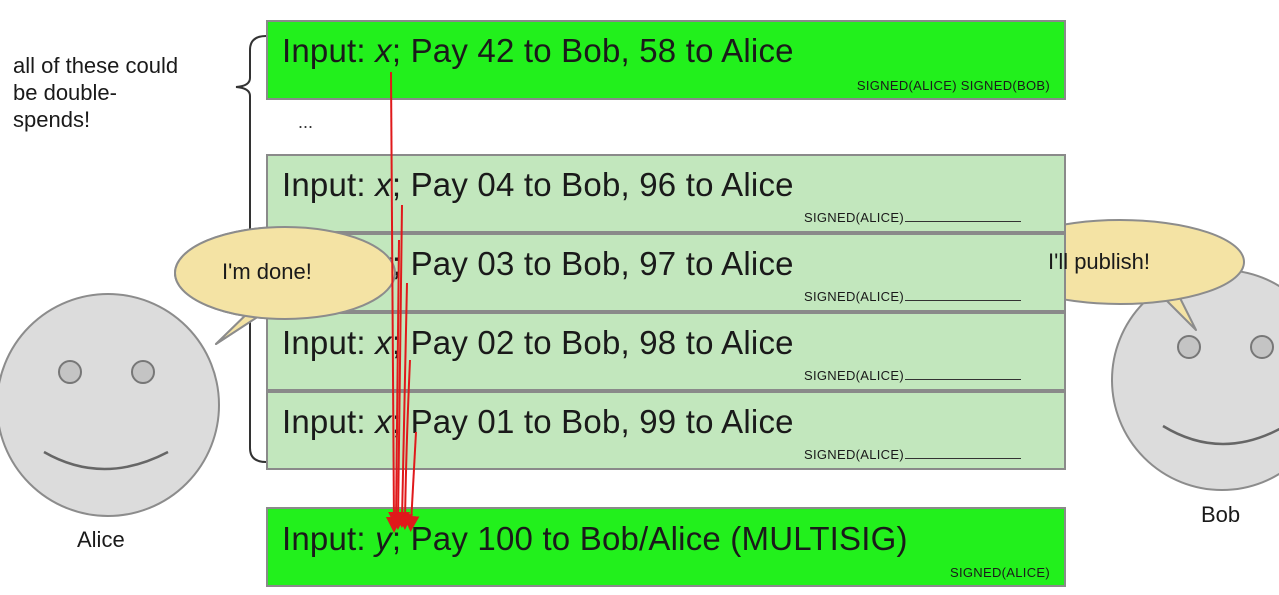  What do you see at coordinates (1099, 261) in the screenshot?
I see `bob-speech-text: I'll publish!` at bounding box center [1099, 261].